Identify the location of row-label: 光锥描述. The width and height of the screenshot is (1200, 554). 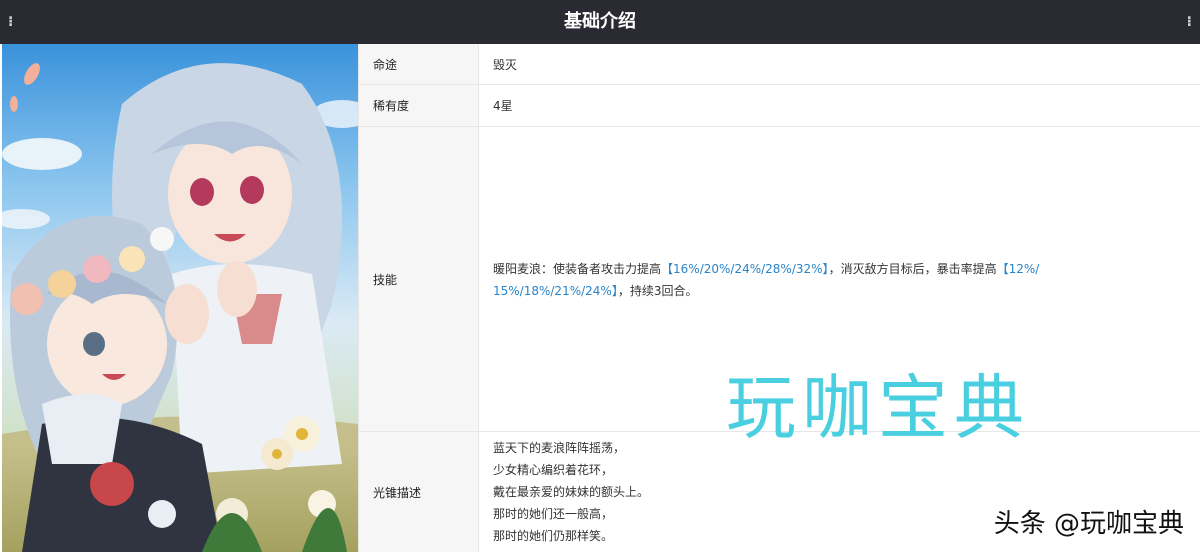
(419, 492).